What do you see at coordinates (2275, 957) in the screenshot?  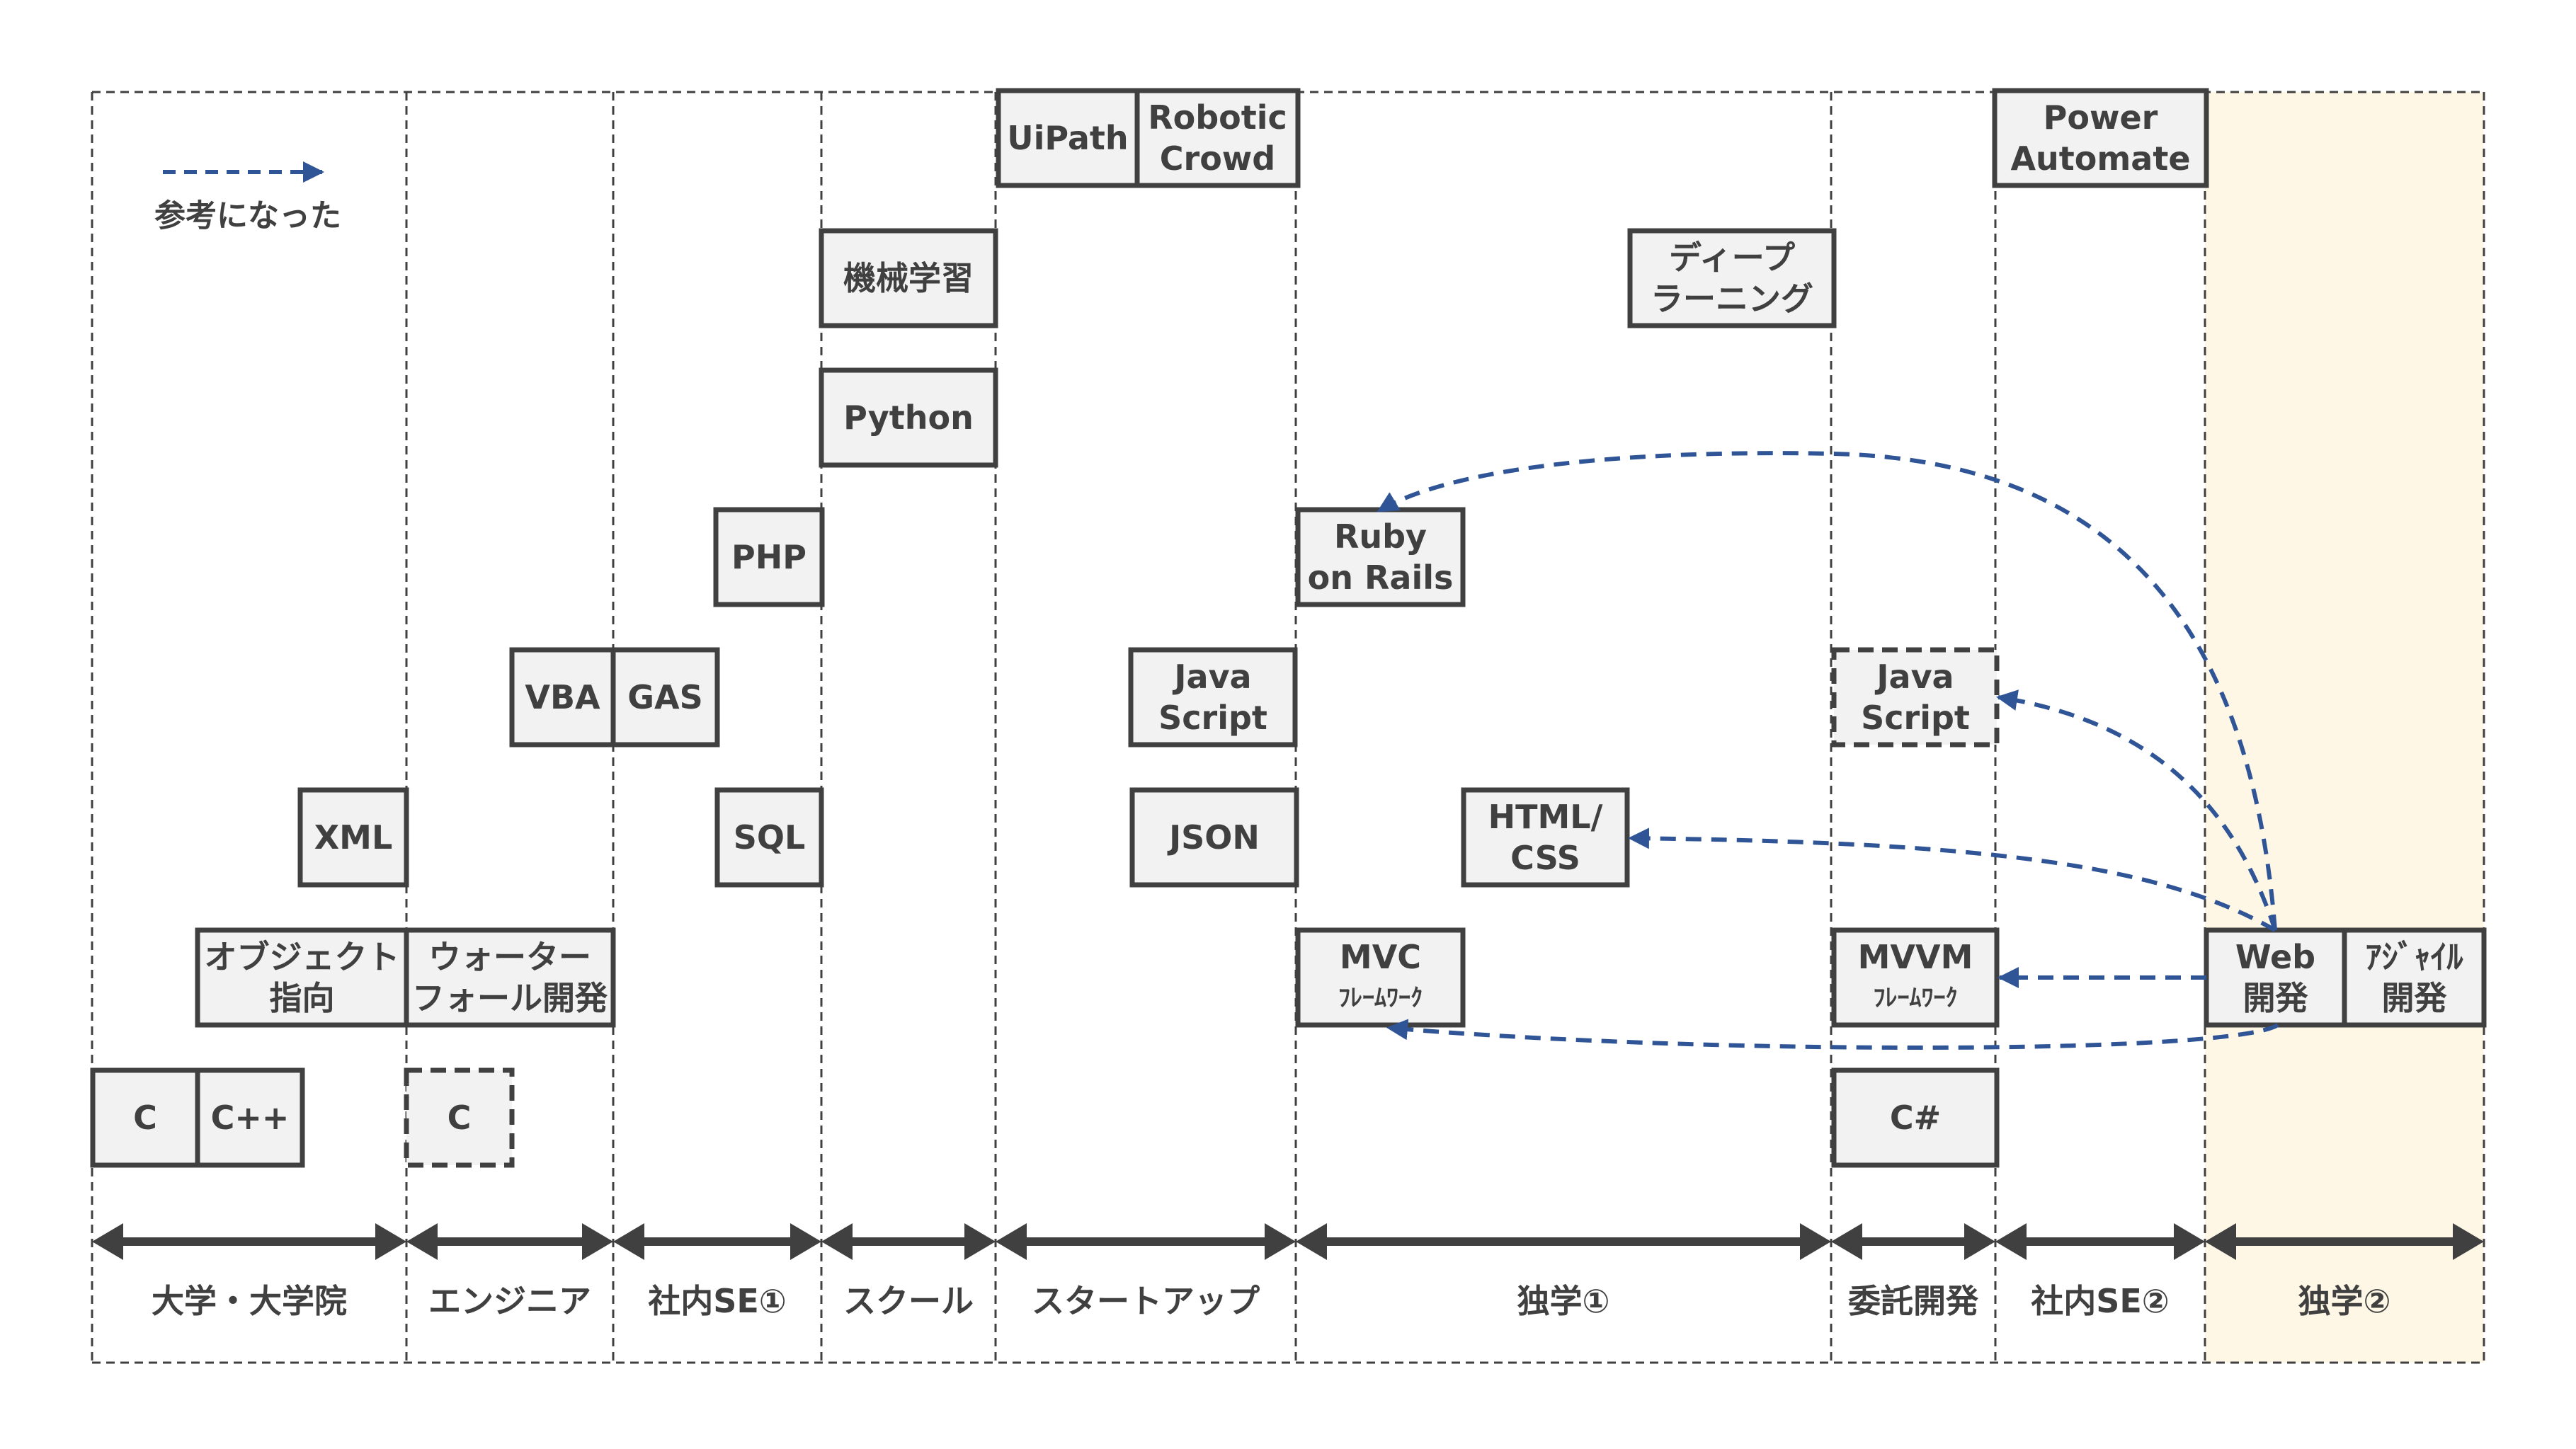 I see `skill-label: Web` at bounding box center [2275, 957].